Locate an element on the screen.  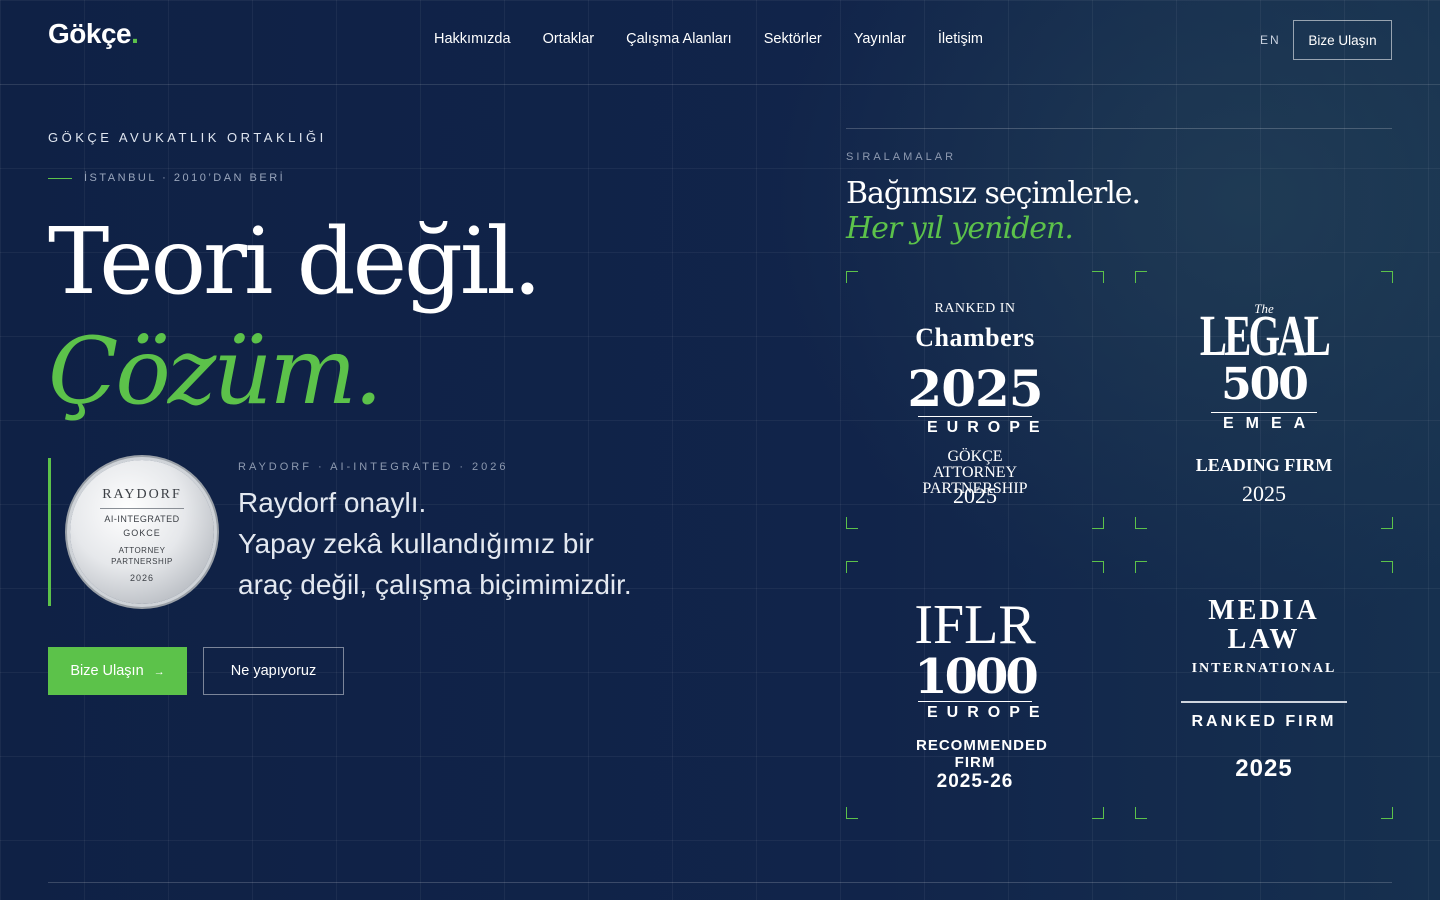
seal-year: 2026 is located at coordinates (142, 578).